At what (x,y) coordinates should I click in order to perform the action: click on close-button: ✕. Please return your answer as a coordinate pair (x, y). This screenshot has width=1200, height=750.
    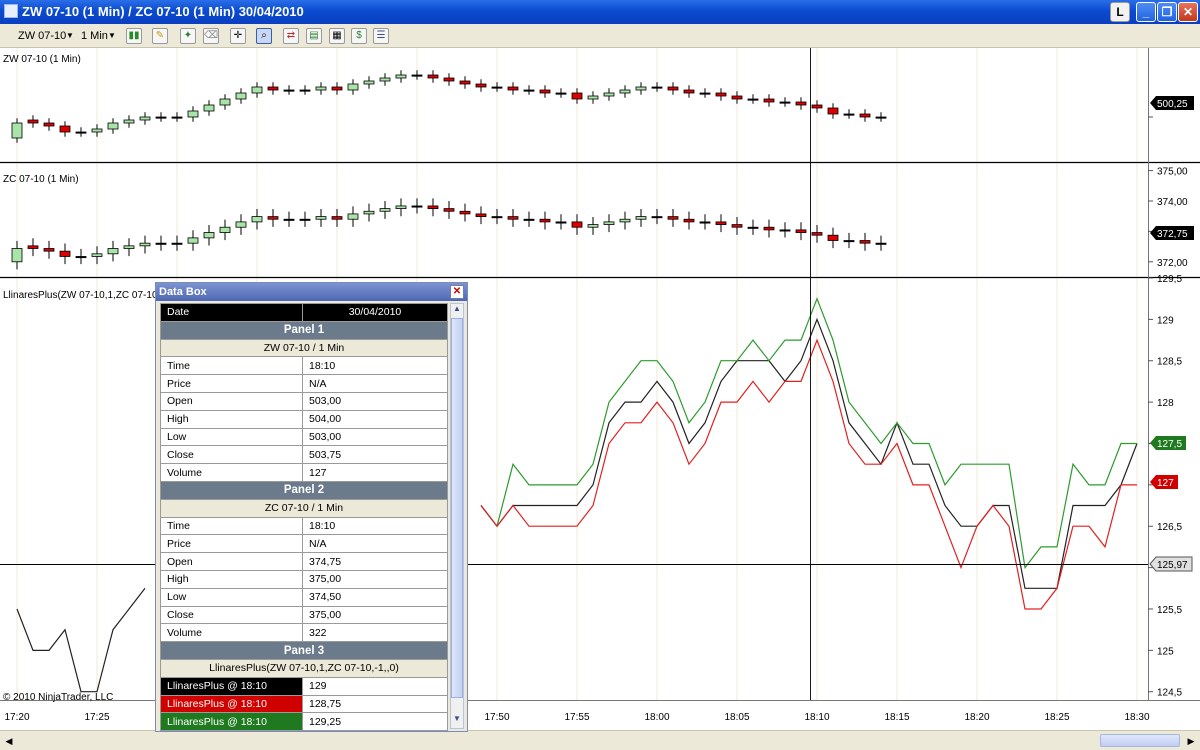
    Looking at the image, I should click on (1188, 12).